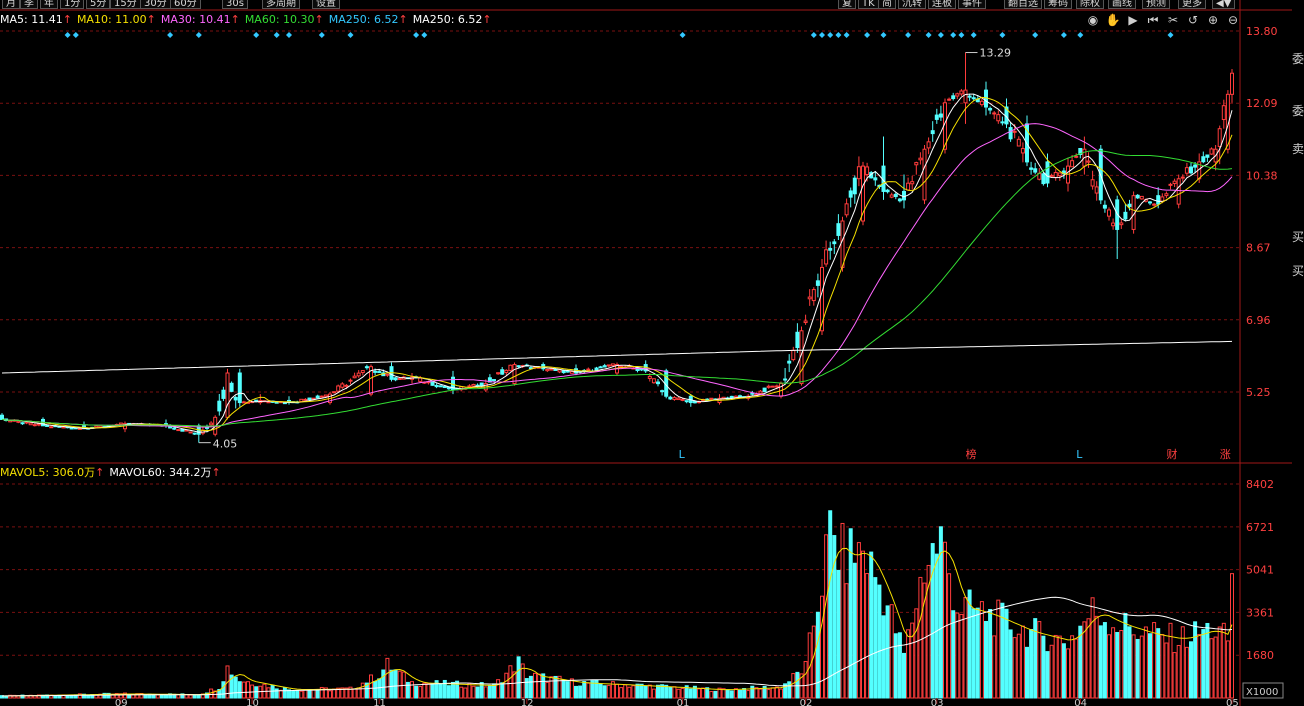  What do you see at coordinates (379, 702) in the screenshot?
I see `x-tick-label: 11` at bounding box center [379, 702].